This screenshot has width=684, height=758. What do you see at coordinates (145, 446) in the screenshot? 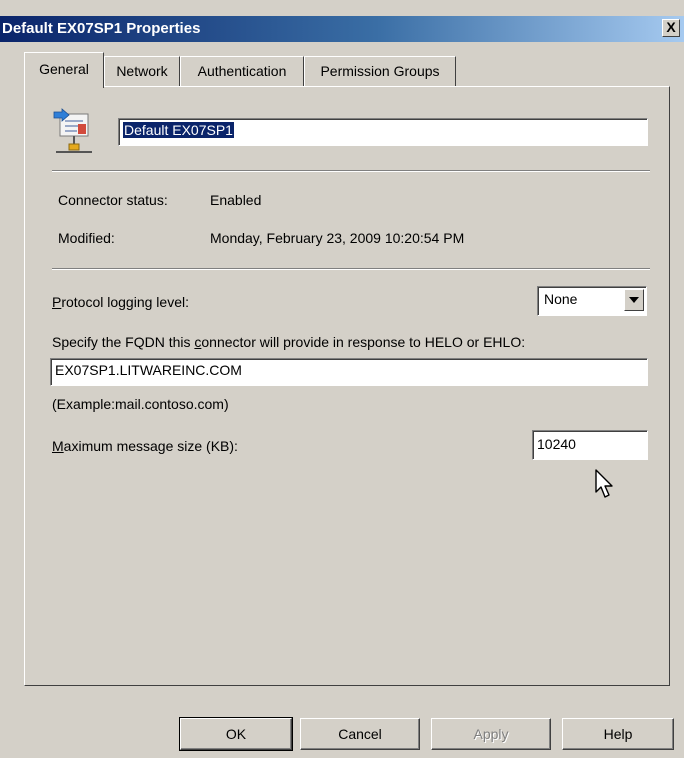
I see `max-message-size-label: Maximum message size (KB):` at bounding box center [145, 446].